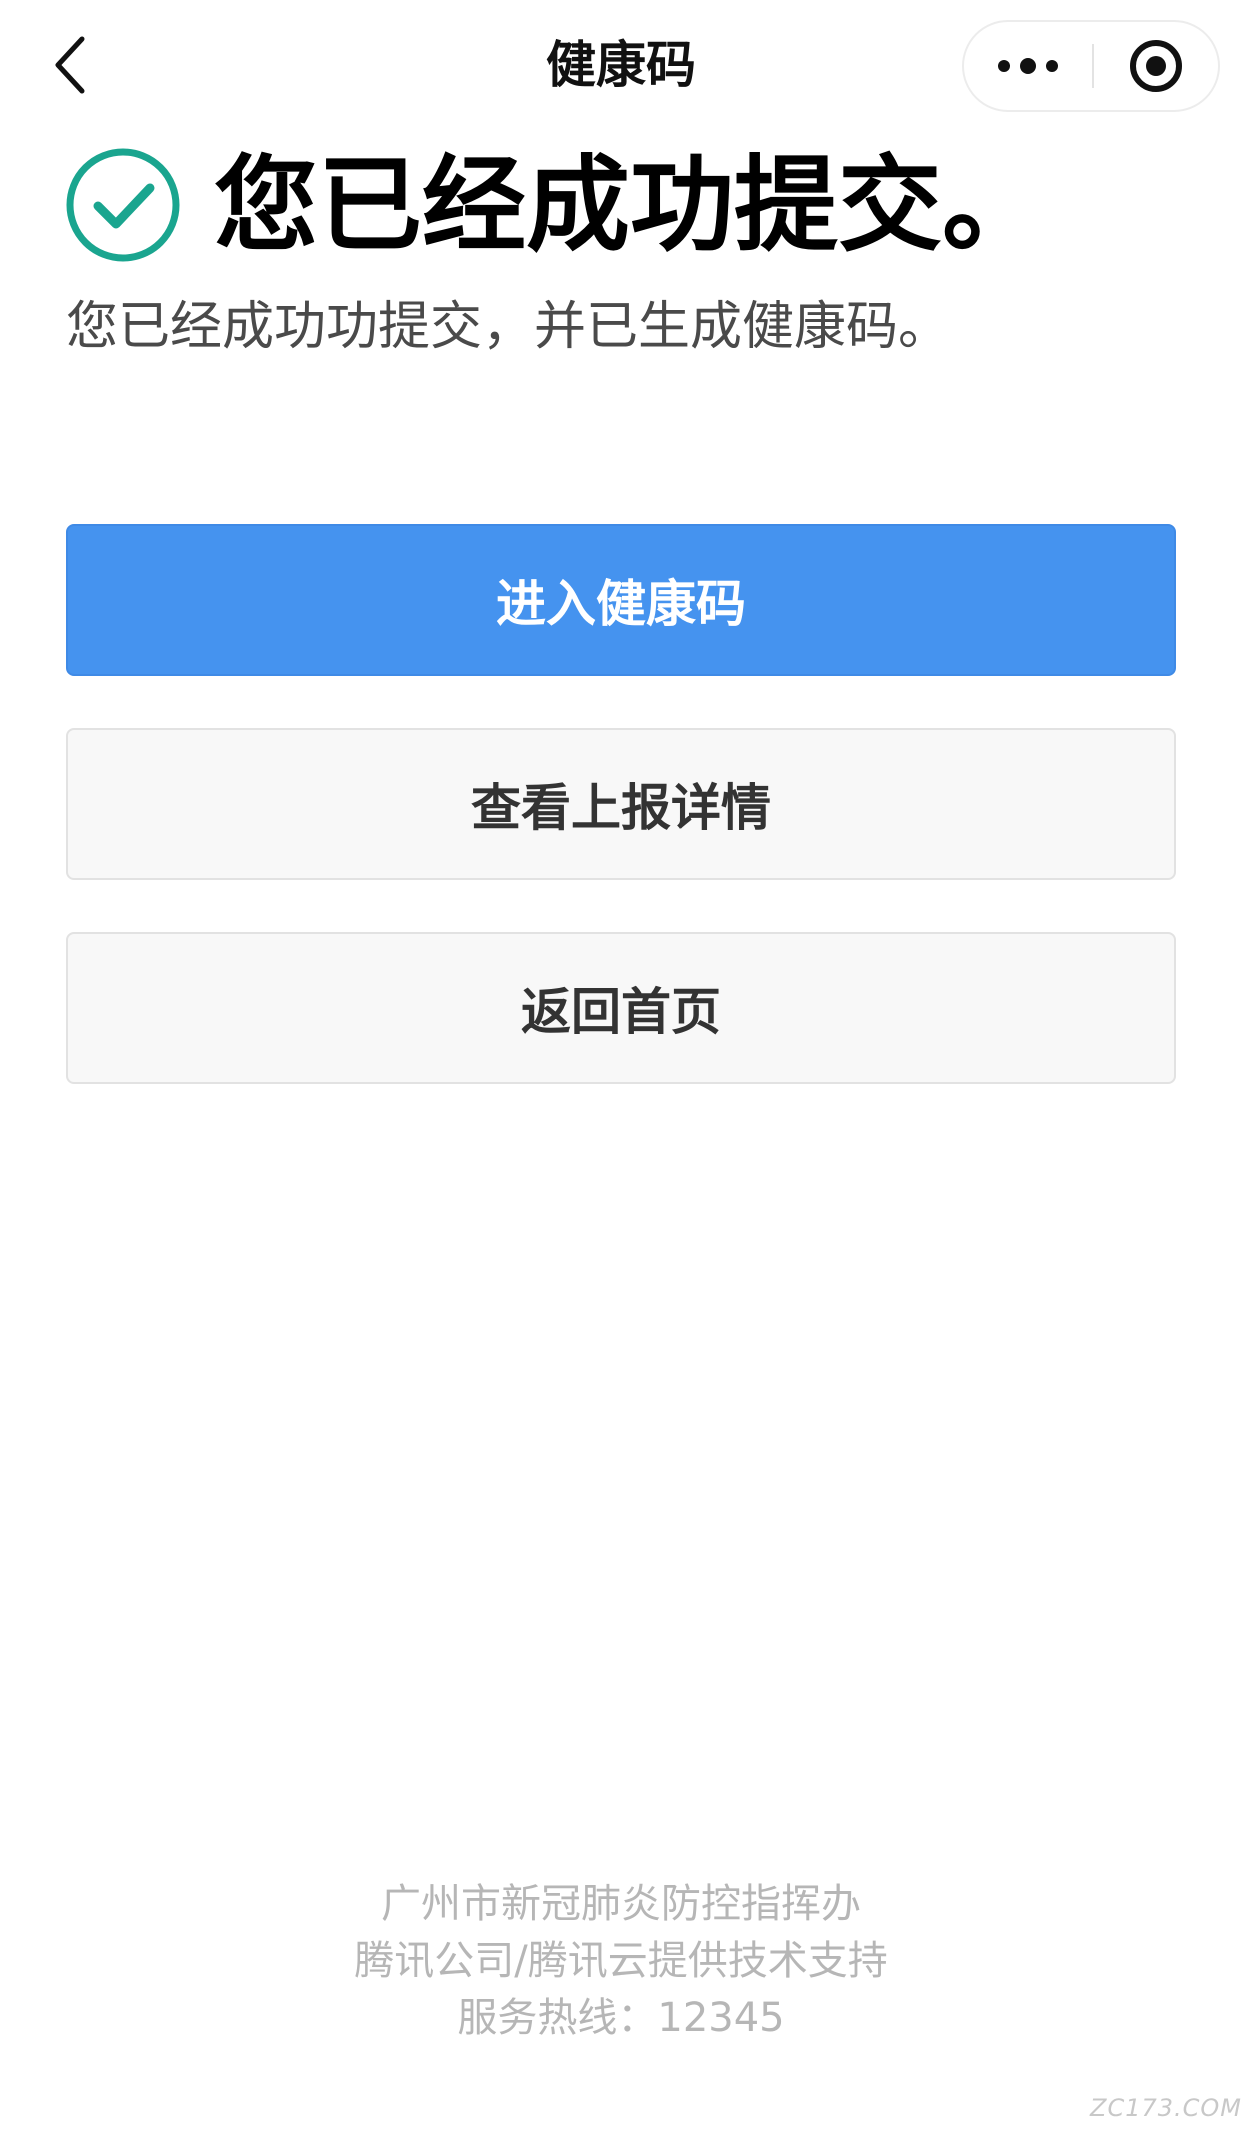 This screenshot has height=2148, width=1242. I want to click on result-description: 您已经成功功提交，并已生成健康码。, so click(508, 327).